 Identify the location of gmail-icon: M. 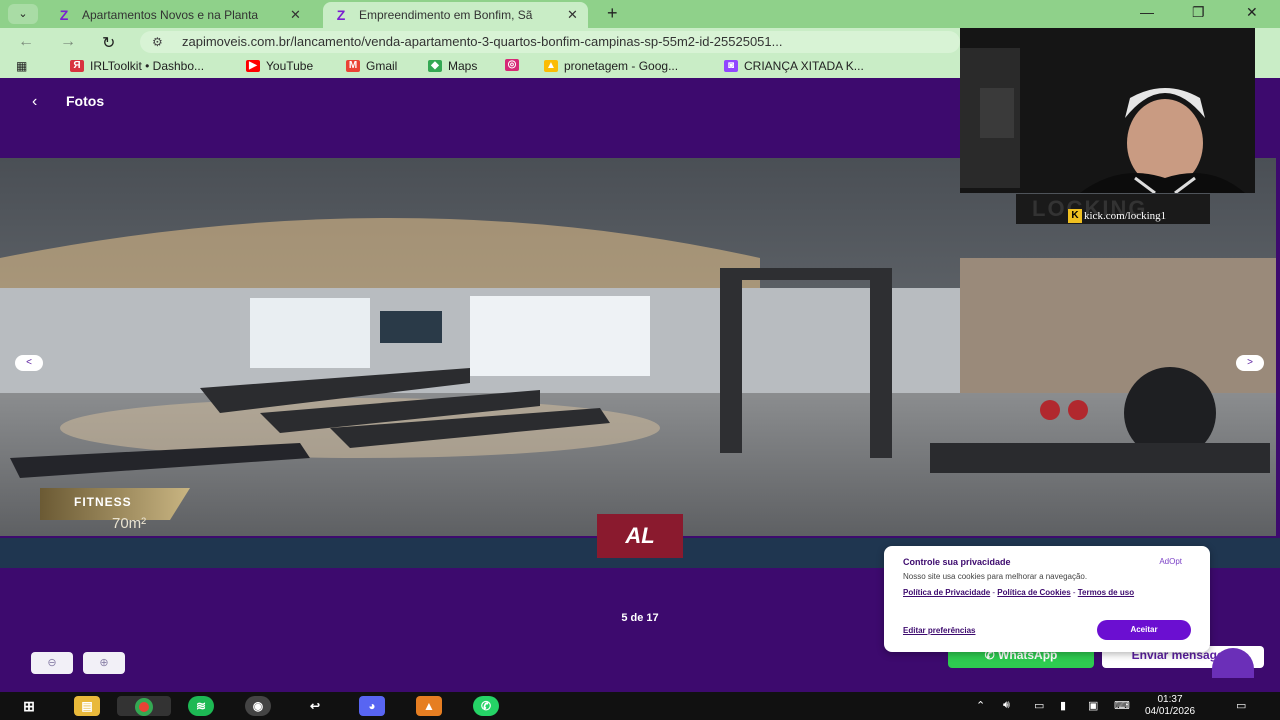
(353, 66).